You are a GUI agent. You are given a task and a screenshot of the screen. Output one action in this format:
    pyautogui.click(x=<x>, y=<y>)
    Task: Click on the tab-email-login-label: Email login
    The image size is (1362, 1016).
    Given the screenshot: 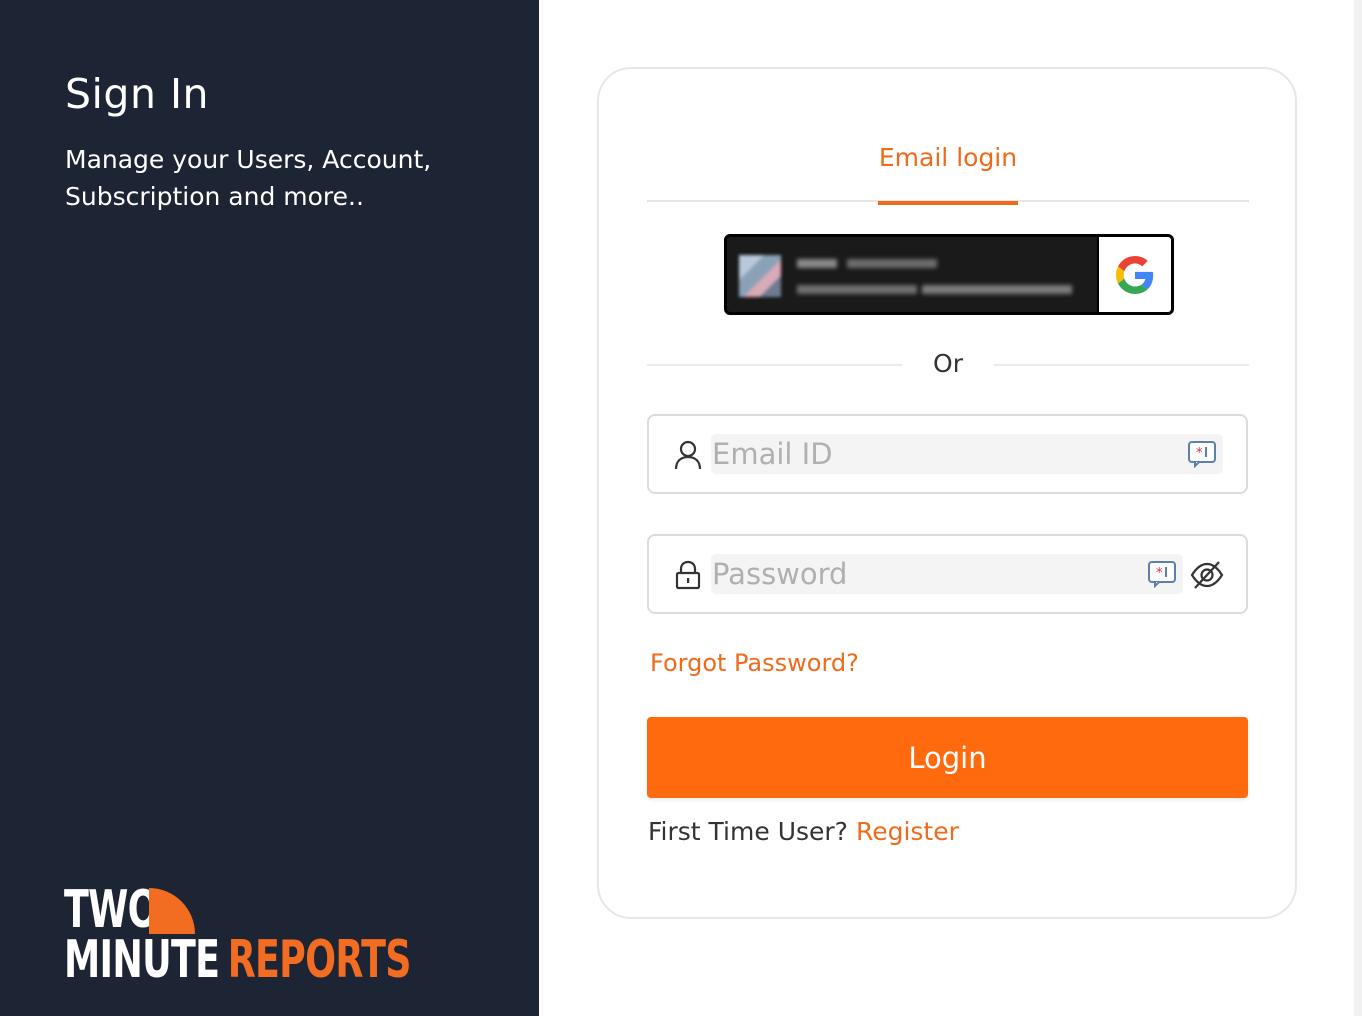 What is the action you would take?
    pyautogui.click(x=948, y=157)
    